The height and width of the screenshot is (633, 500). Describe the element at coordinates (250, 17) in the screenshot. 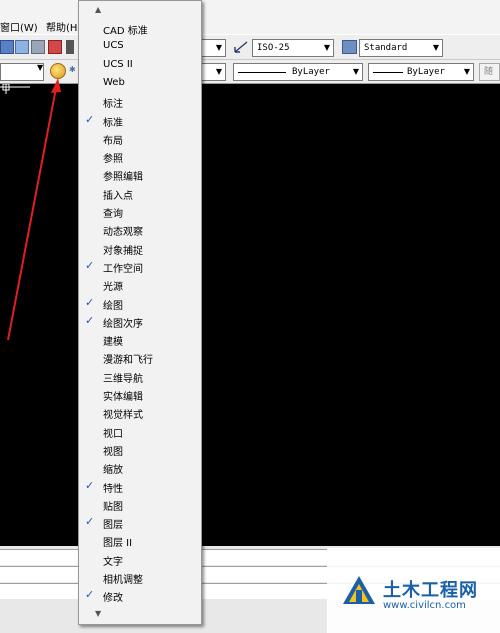

I see `menubar: 窗口(W) 帮助(H` at that location.